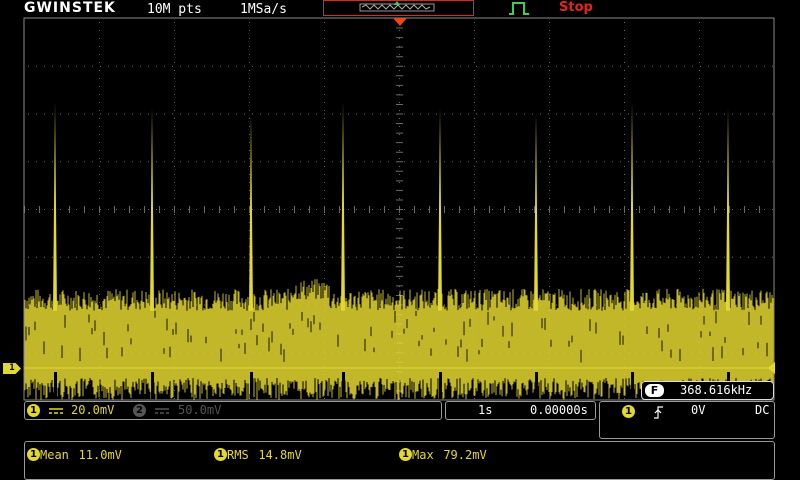 This screenshot has height=480, width=800. What do you see at coordinates (520, 410) in the screenshot?
I see `timebase-panel: 1s 0.00000s` at bounding box center [520, 410].